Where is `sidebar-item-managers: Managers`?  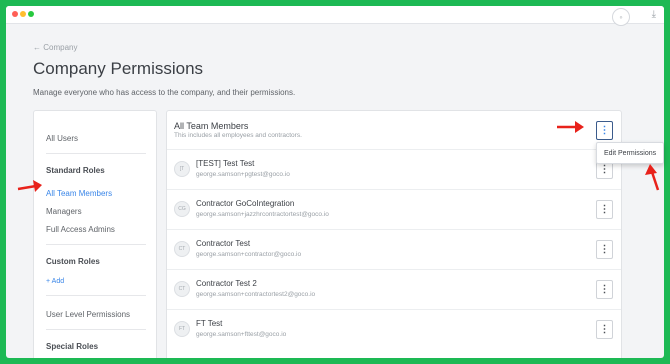 sidebar-item-managers: Managers is located at coordinates (64, 211).